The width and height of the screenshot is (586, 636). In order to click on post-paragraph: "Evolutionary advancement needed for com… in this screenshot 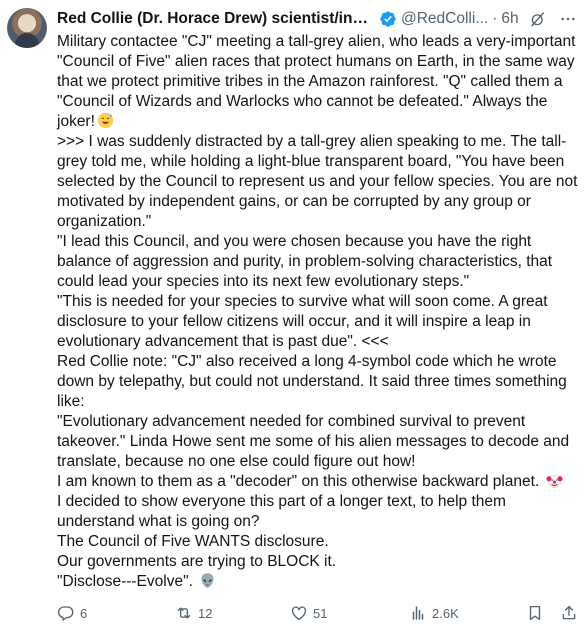, I will do `click(319, 442)`.